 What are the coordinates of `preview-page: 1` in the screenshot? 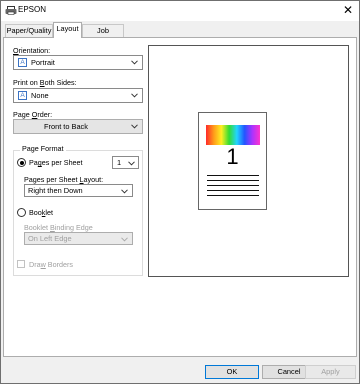 It's located at (232, 161).